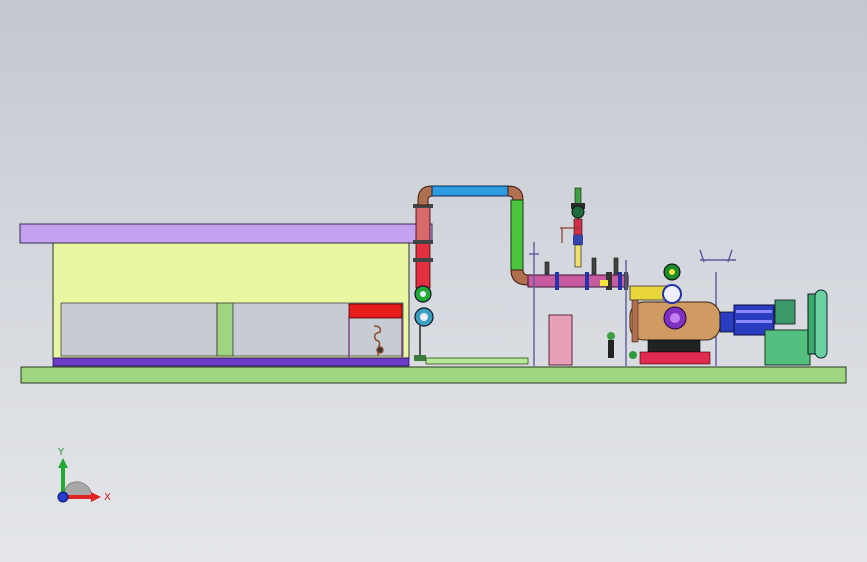 This screenshot has height=562, width=867. What do you see at coordinates (515, 193) in the screenshot?
I see `overhead-elbow-right` at bounding box center [515, 193].